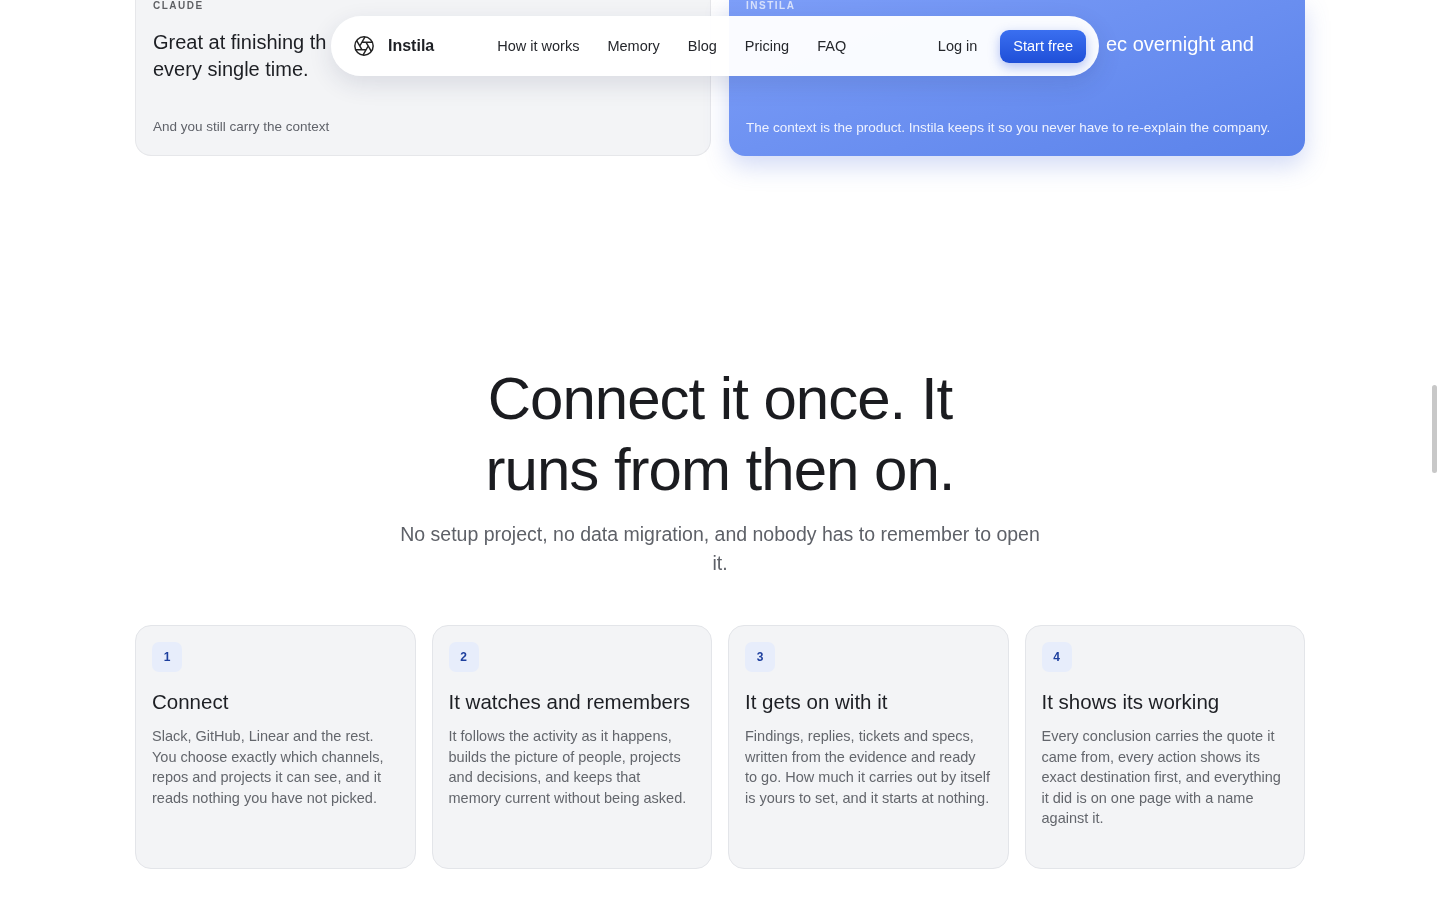 This screenshot has height=900, width=1440. I want to click on login-link: Log in, so click(957, 46).